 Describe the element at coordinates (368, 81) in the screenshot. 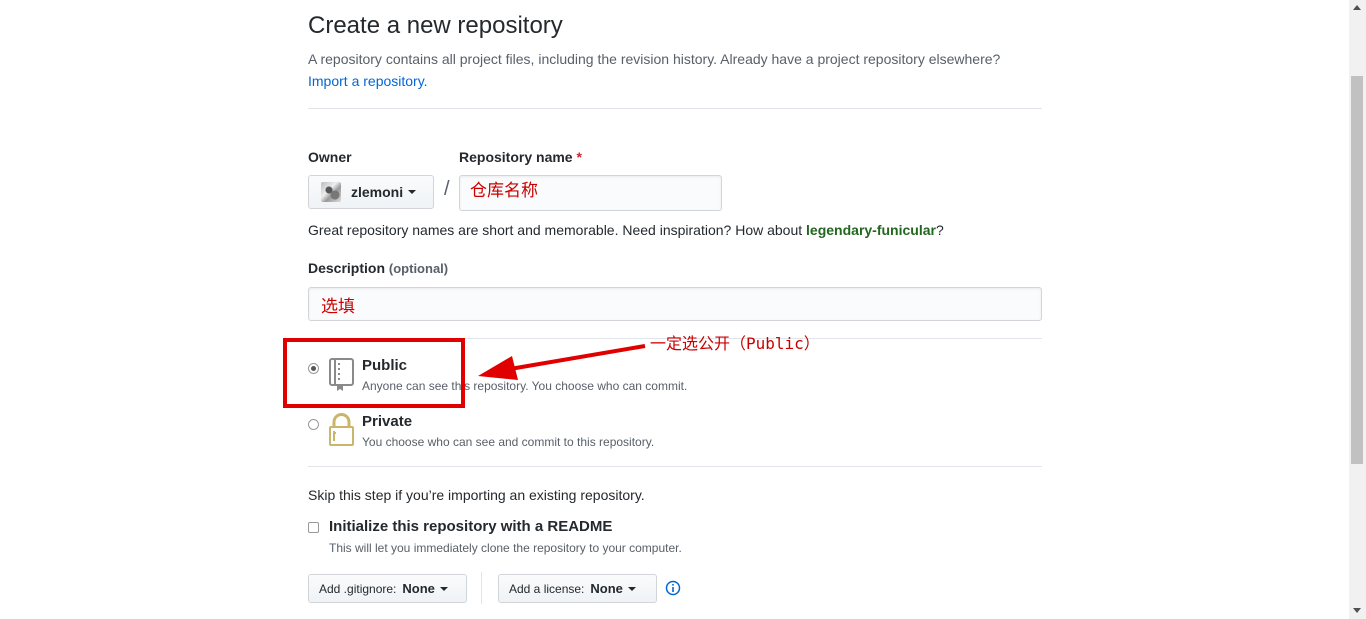

I see `import-repository-link: Import a repository.` at that location.